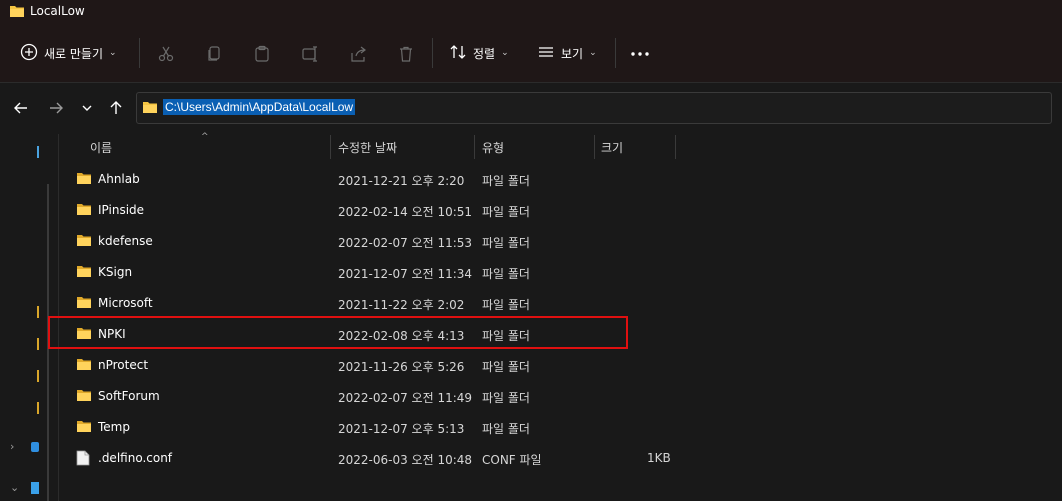 This screenshot has height=501, width=1062. Describe the element at coordinates (531, 12) in the screenshot. I see `title-bar: LocalLow` at that location.